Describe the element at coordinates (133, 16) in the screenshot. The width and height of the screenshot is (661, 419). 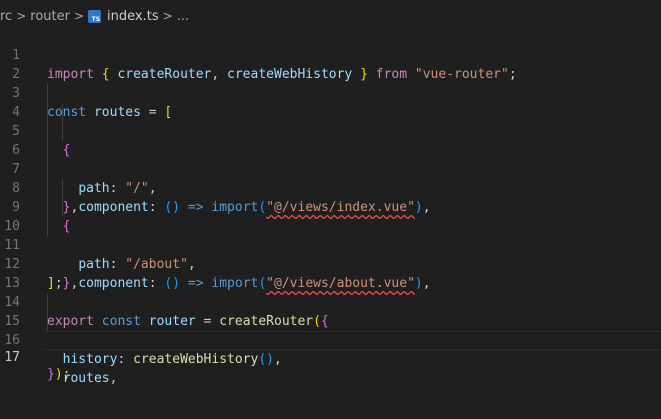
I see `breadcrumb-file-index-ts: index.ts` at that location.